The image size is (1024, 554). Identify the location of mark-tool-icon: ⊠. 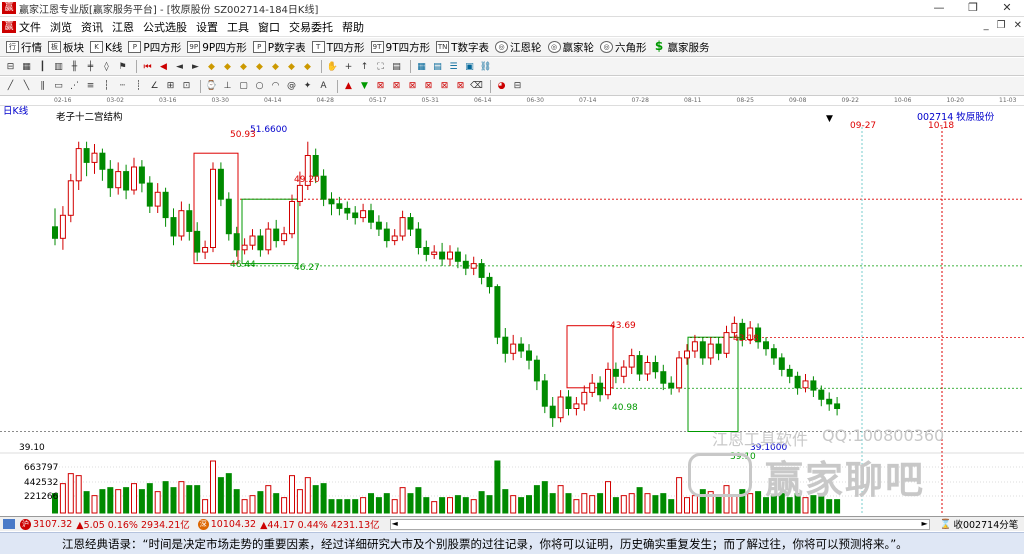
(380, 86).